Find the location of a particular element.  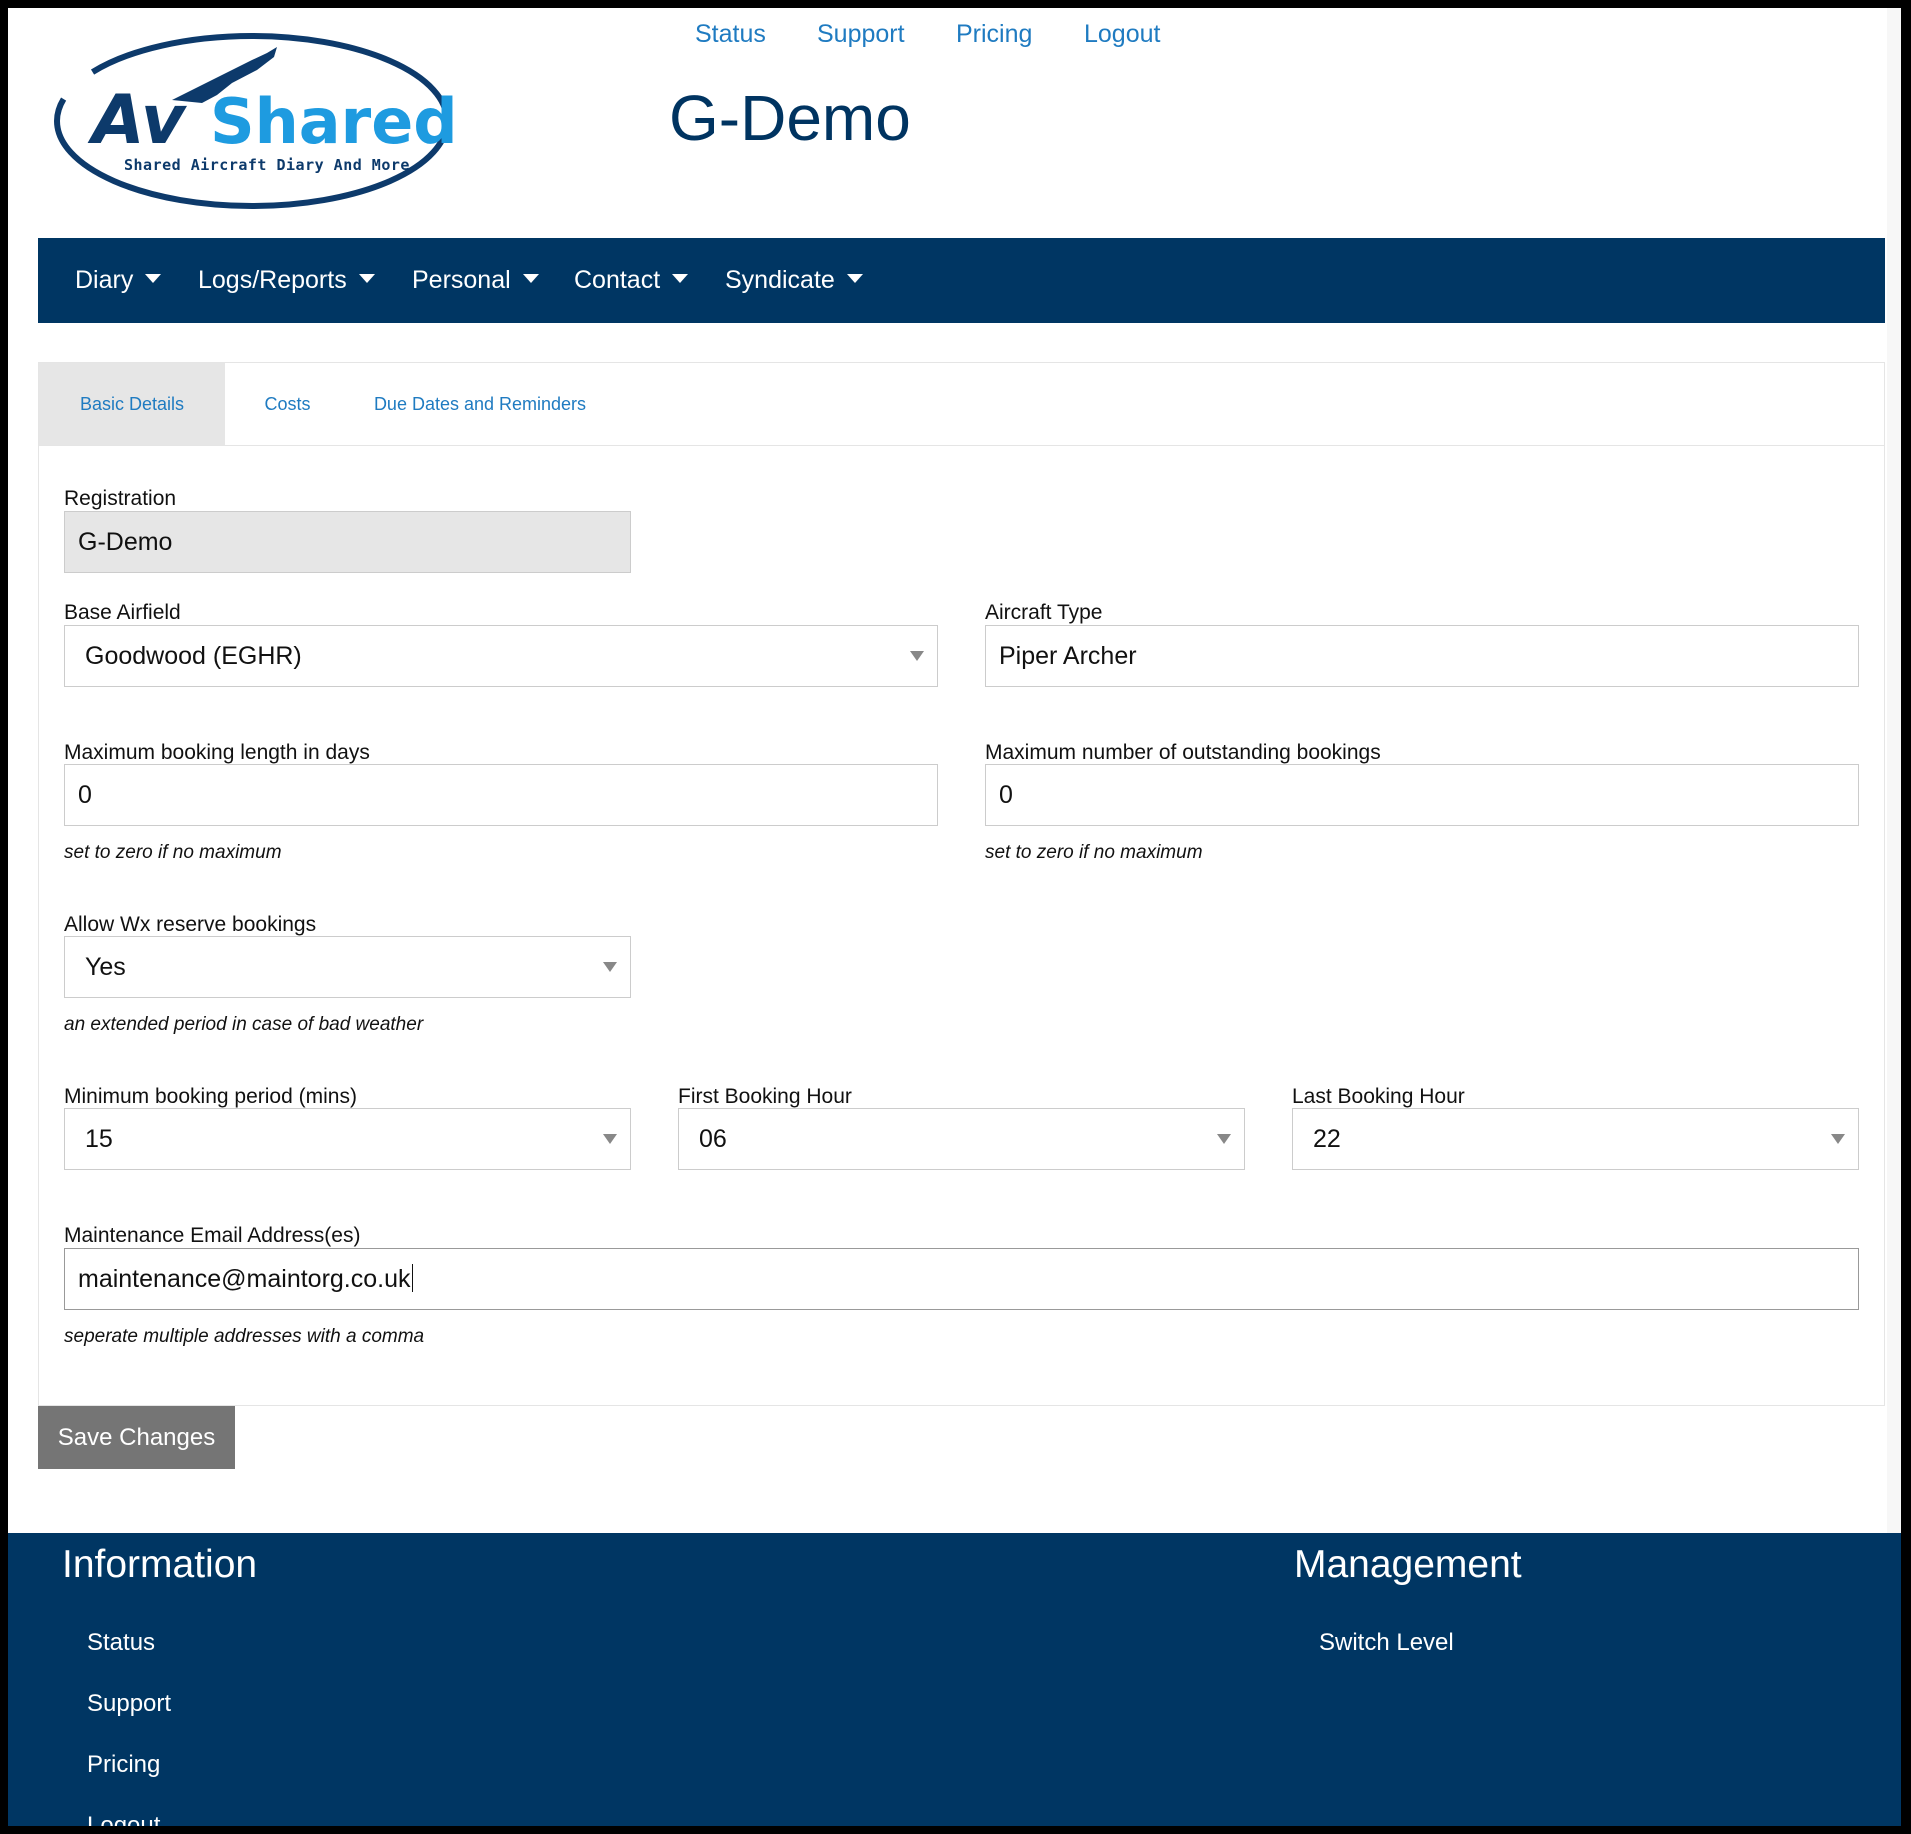

max-booking-length-help: set to zero if no maximum is located at coordinates (173, 852).